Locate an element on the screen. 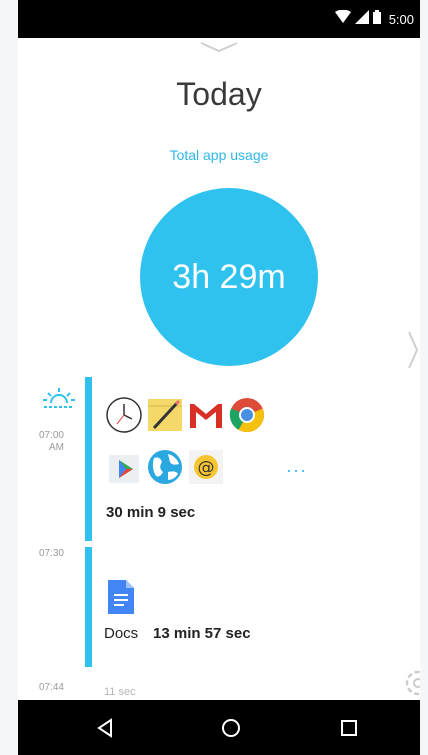  navigation-bar is located at coordinates (219, 727).